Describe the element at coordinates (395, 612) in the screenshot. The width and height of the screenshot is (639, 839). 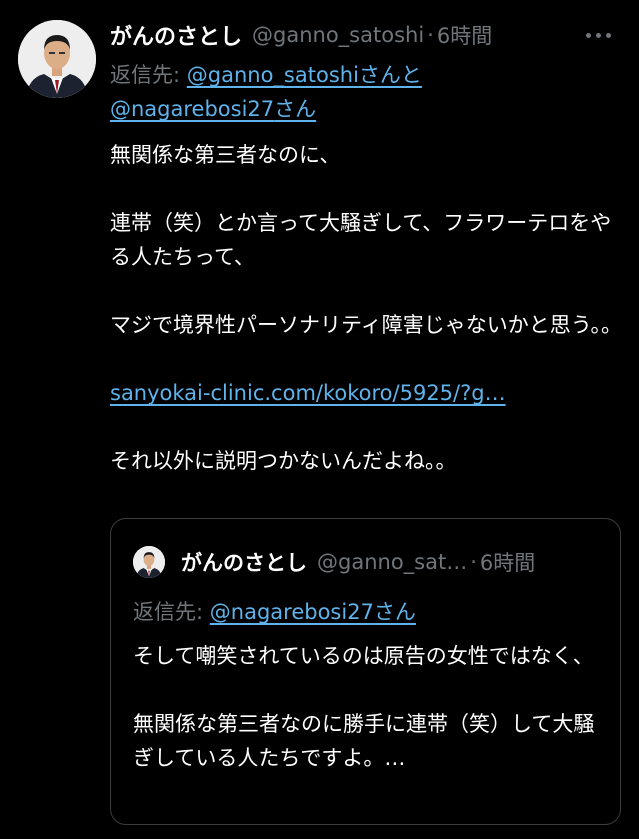
I see `quoted-reply-suffix: さん` at that location.